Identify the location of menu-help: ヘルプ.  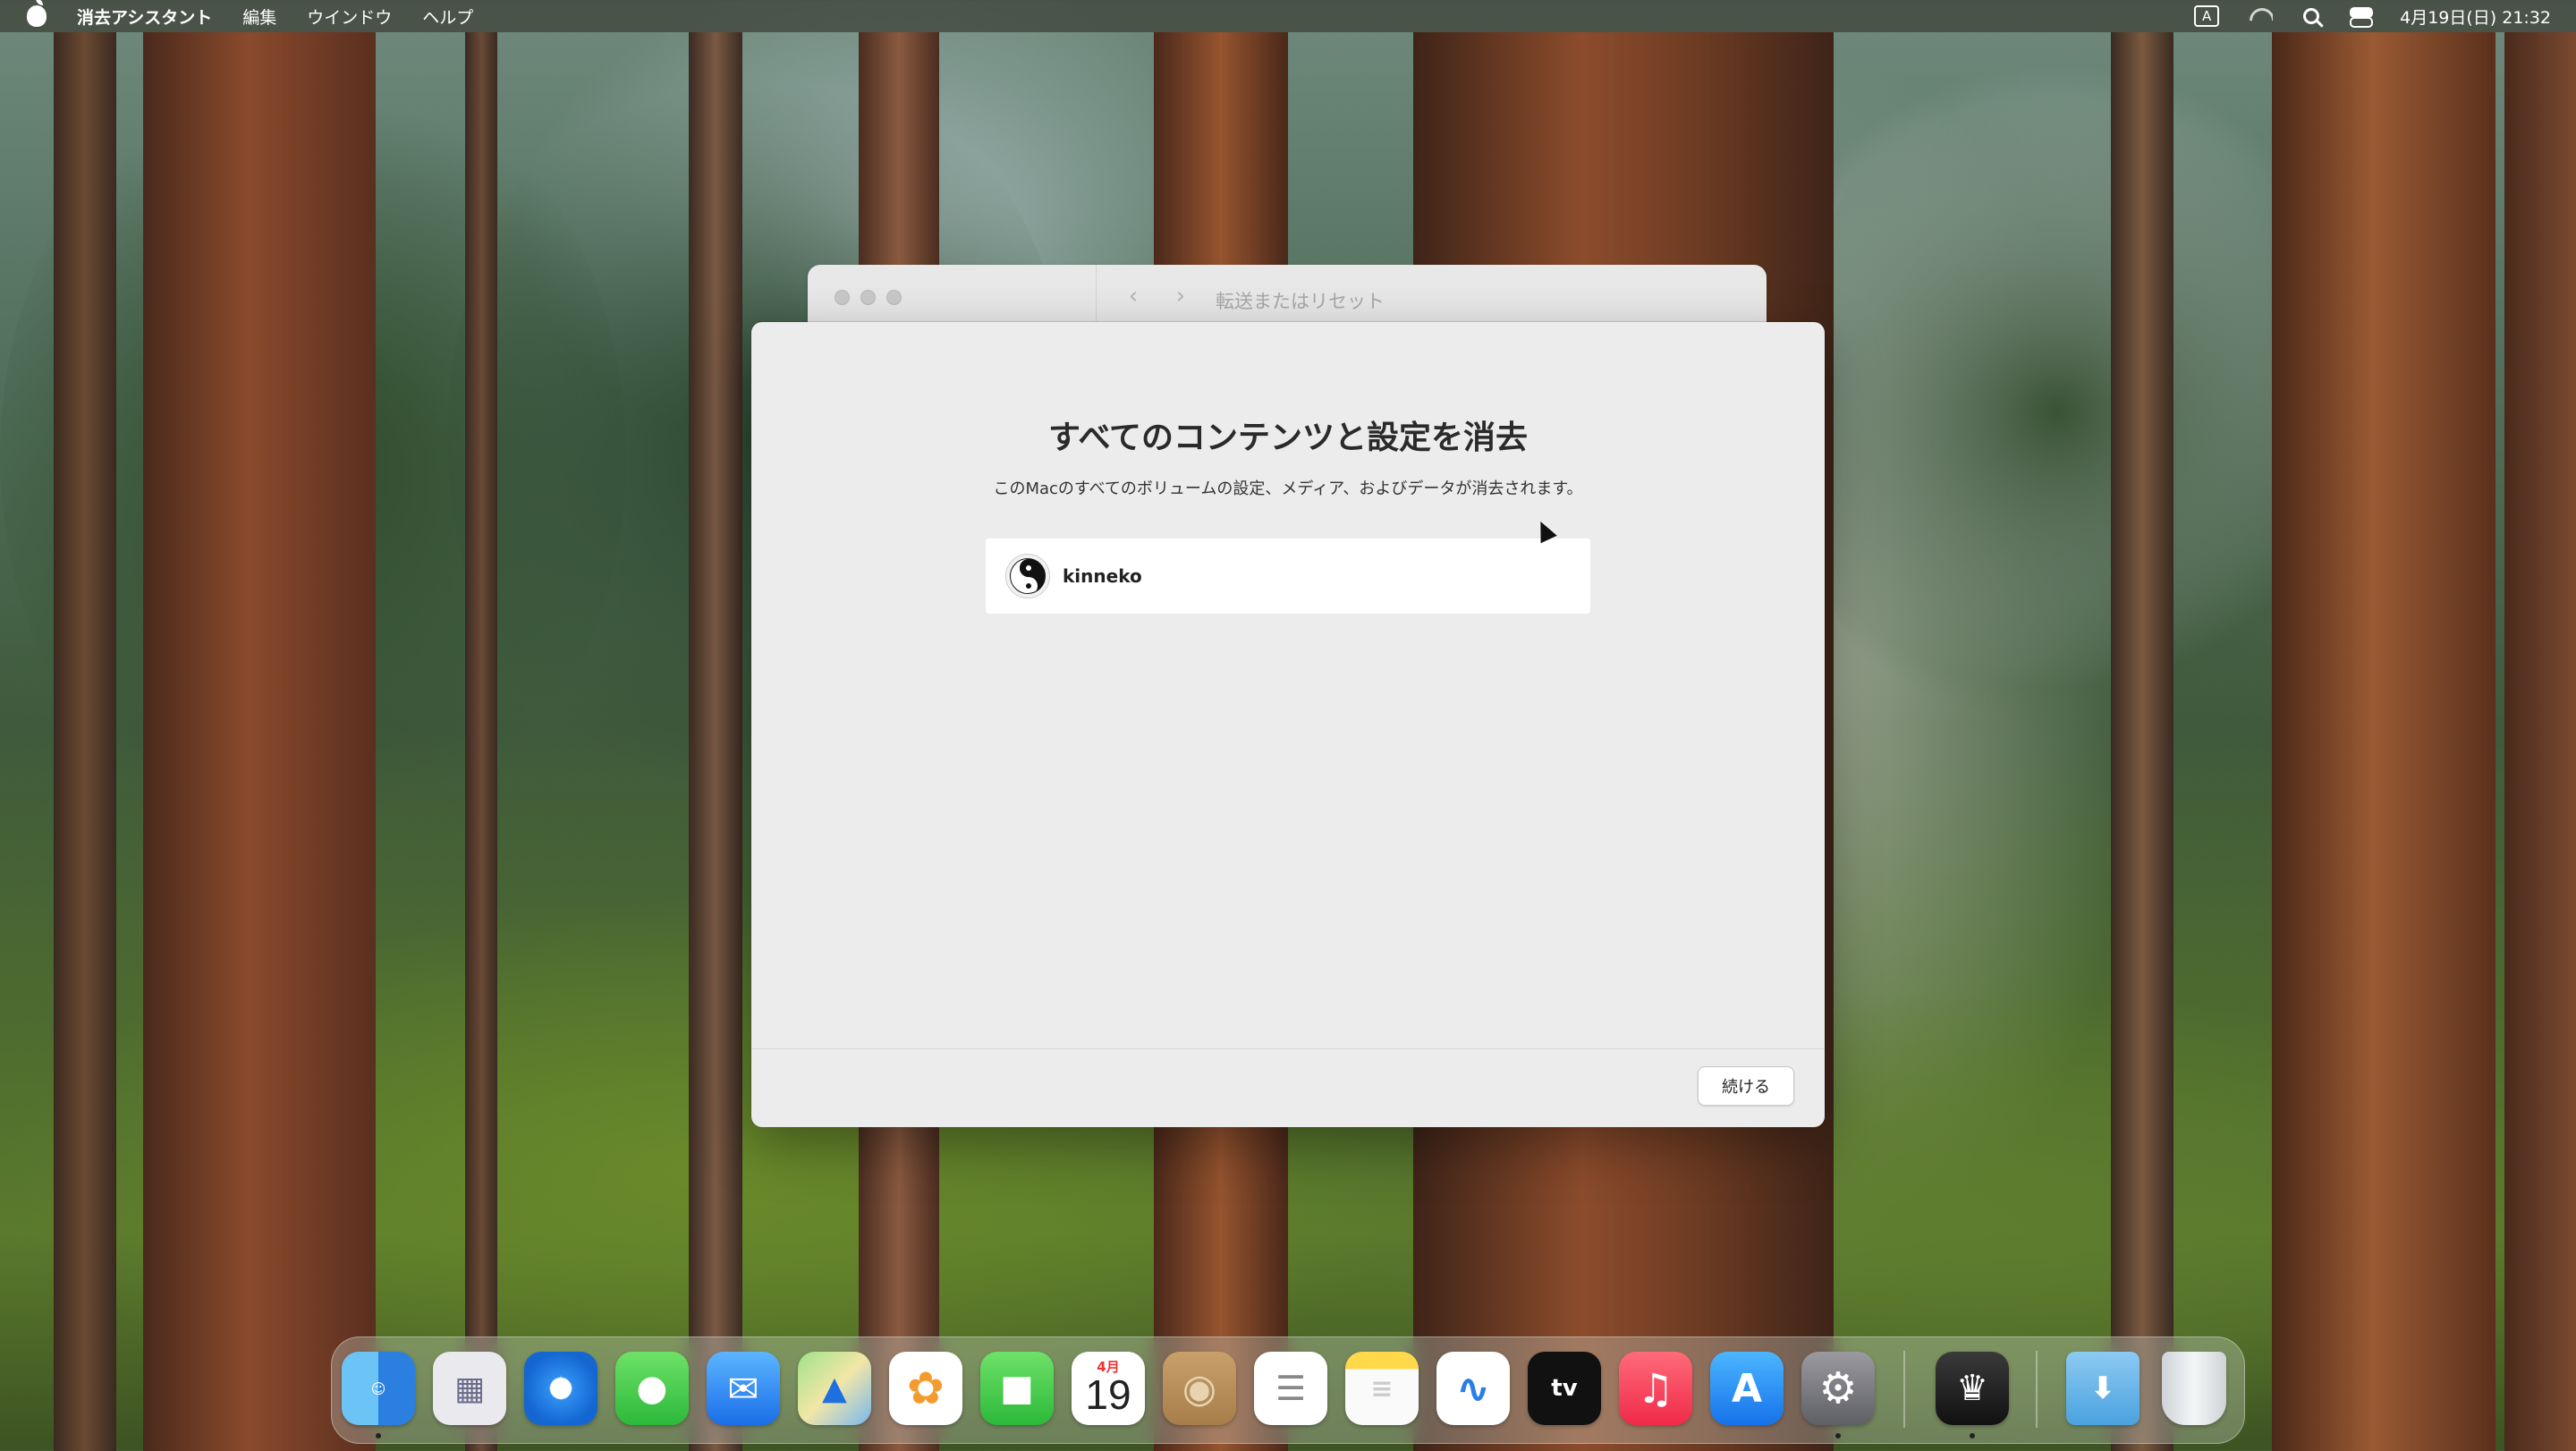
(447, 16).